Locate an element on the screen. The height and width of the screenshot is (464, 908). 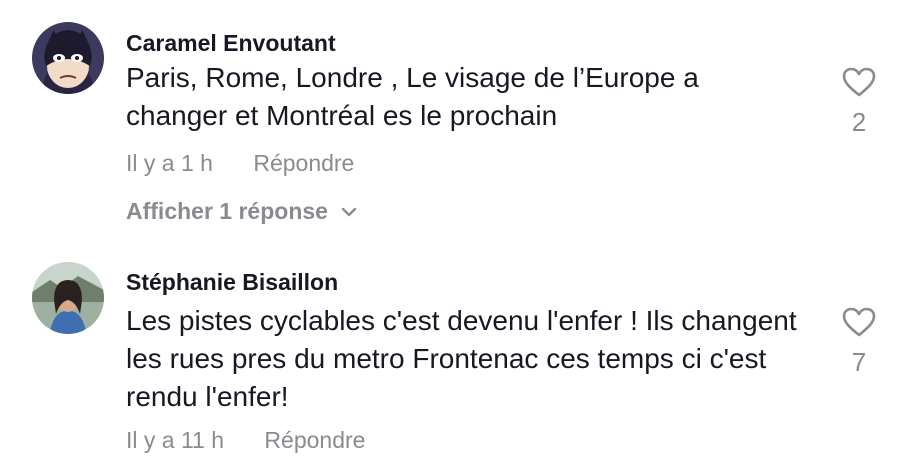
like-count: 7 is located at coordinates (859, 362).